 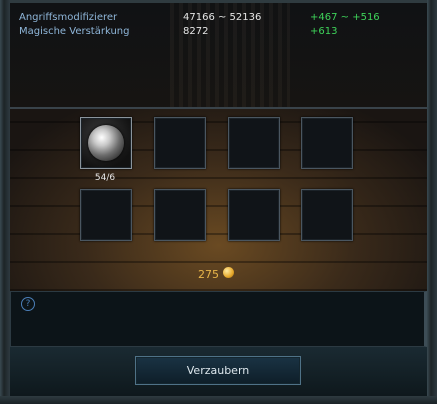 I want to click on stat-bonus: +467 ~ +516, so click(x=345, y=17).